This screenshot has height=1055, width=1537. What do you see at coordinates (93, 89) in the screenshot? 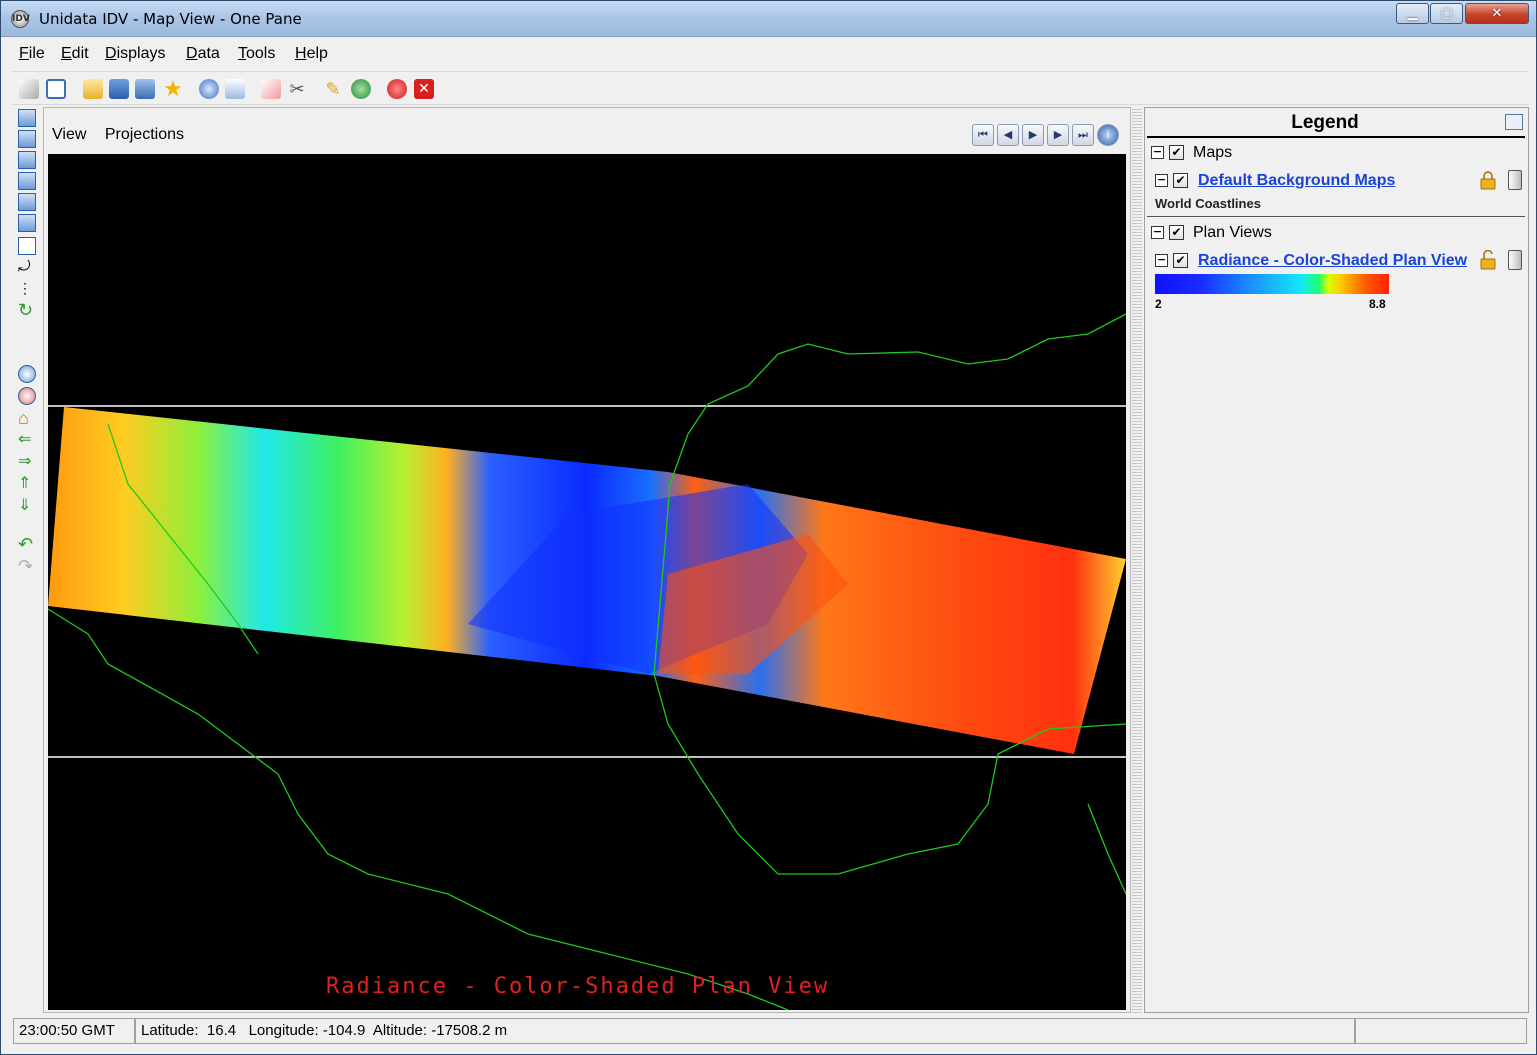
I see `open-folder-icon` at bounding box center [93, 89].